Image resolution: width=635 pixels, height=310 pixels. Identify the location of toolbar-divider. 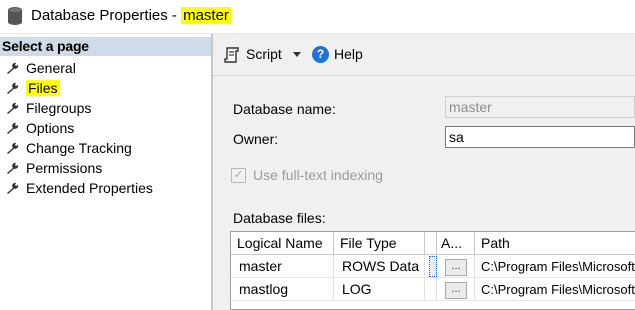
(424, 75).